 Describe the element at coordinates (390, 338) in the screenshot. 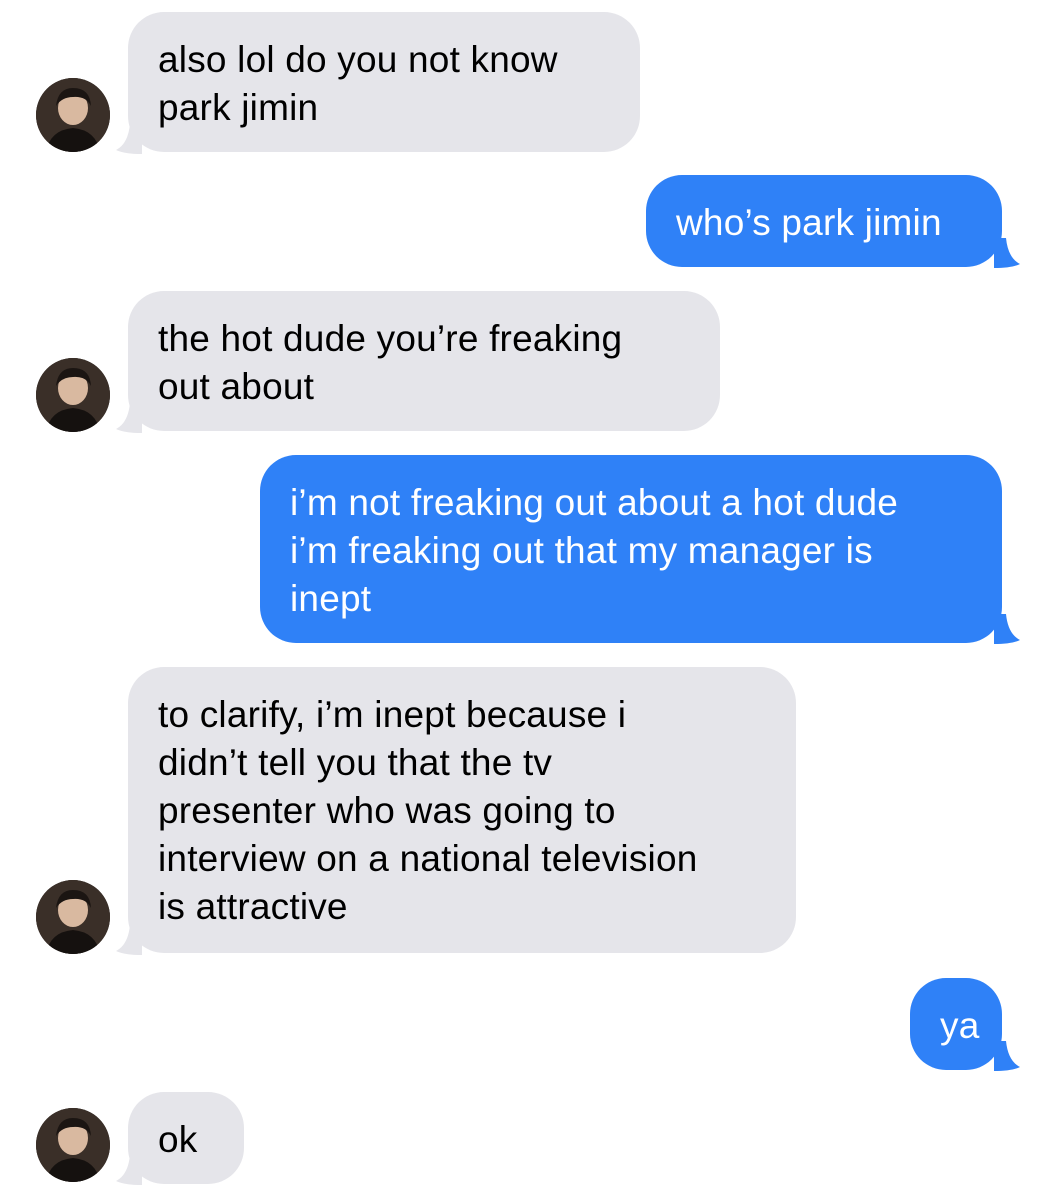

I see `message-text-line: the hot dude you’re freaking` at that location.